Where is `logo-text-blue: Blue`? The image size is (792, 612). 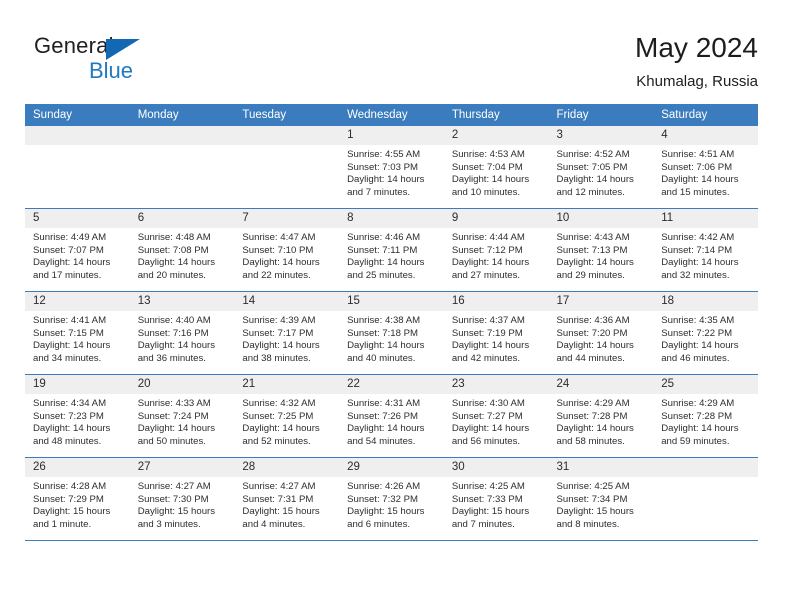 logo-text-blue: Blue is located at coordinates (111, 70).